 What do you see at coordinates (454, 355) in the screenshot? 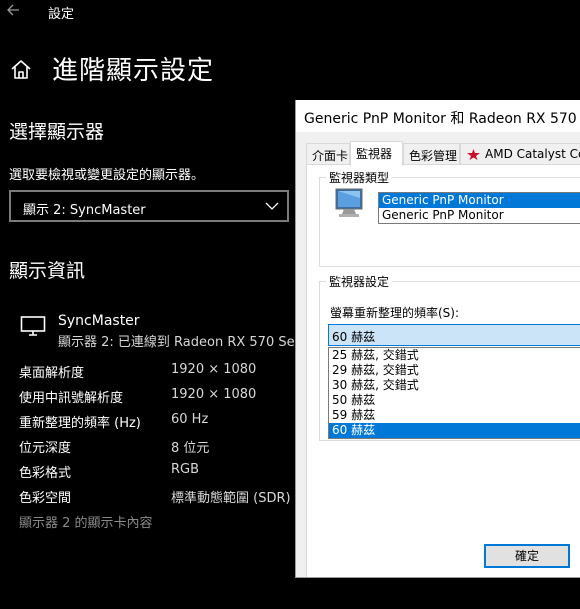
I see `list-item: 25 赫茲, 交錯式` at bounding box center [454, 355].